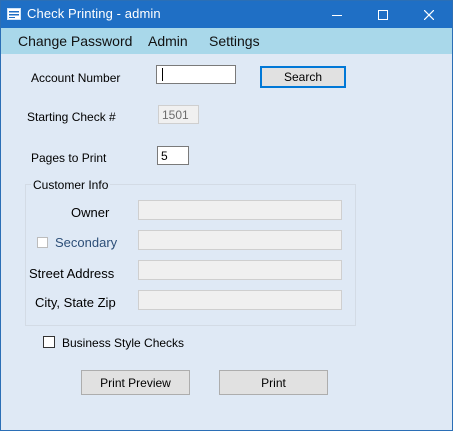  I want to click on maximize-icon, so click(383, 14).